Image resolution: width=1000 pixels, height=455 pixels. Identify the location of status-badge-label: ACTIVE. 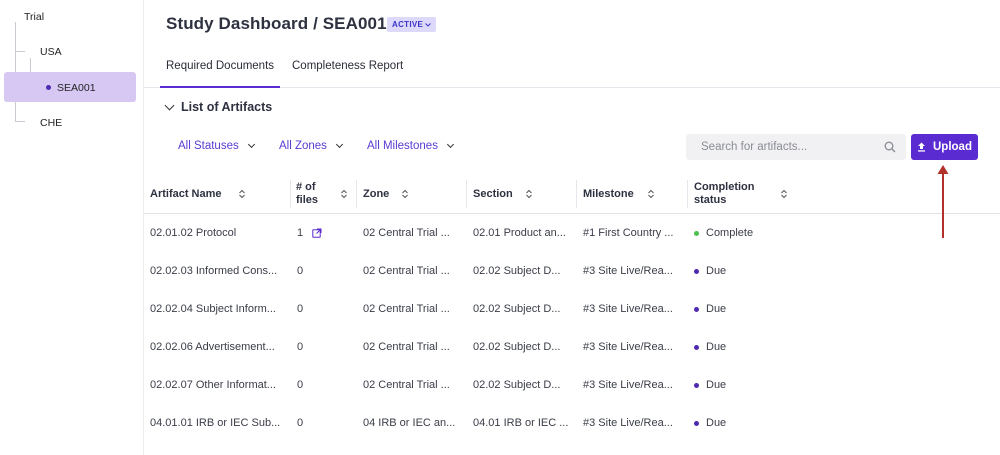
(408, 24).